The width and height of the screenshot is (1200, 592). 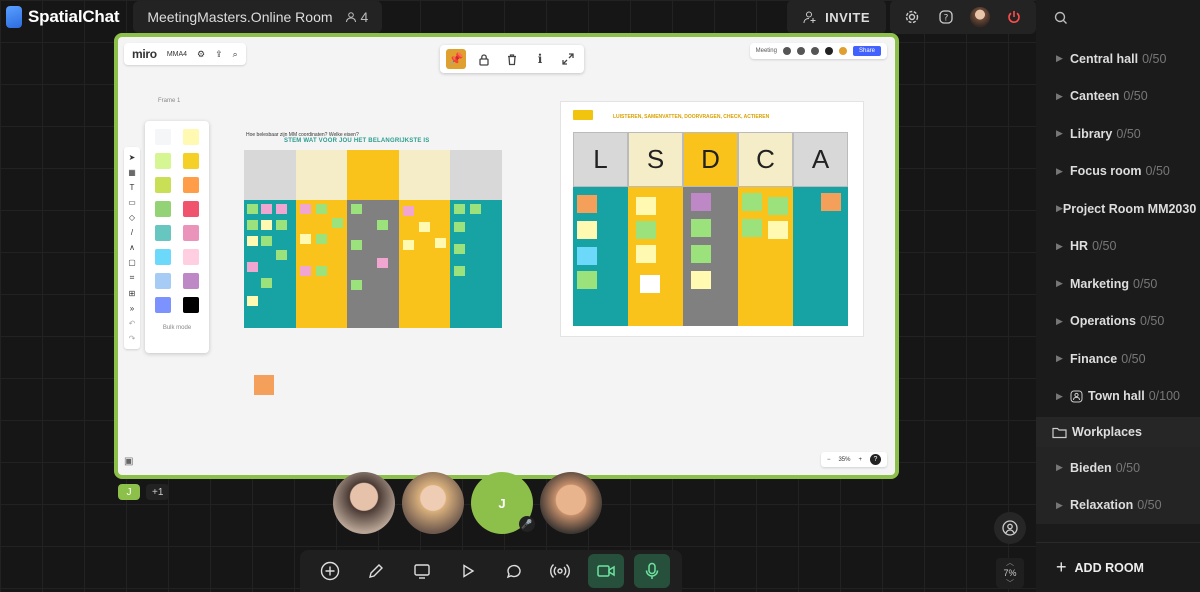 What do you see at coordinates (503, 503) in the screenshot?
I see `participant-avatar: J 🎤` at bounding box center [503, 503].